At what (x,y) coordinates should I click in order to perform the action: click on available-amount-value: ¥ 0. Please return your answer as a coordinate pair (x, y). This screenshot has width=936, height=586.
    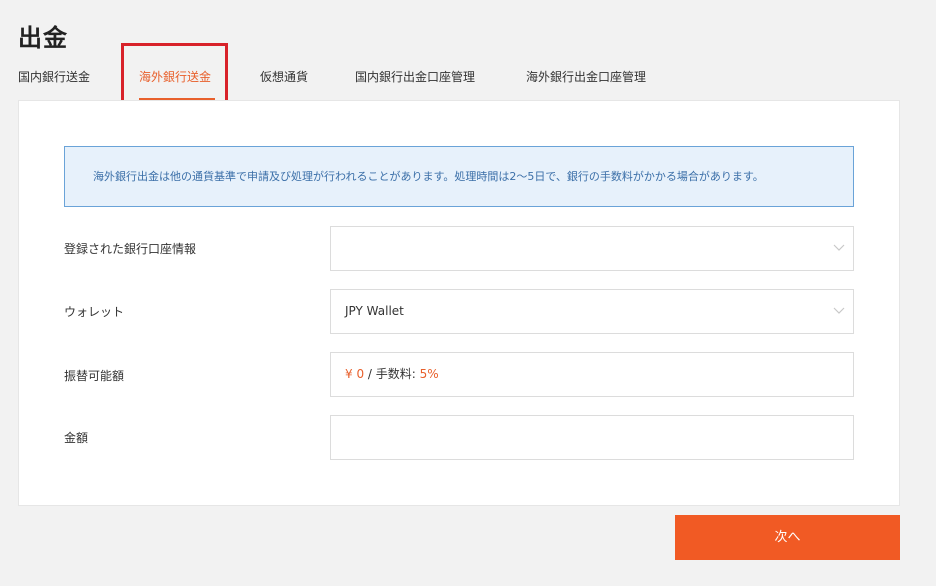
    Looking at the image, I should click on (355, 374).